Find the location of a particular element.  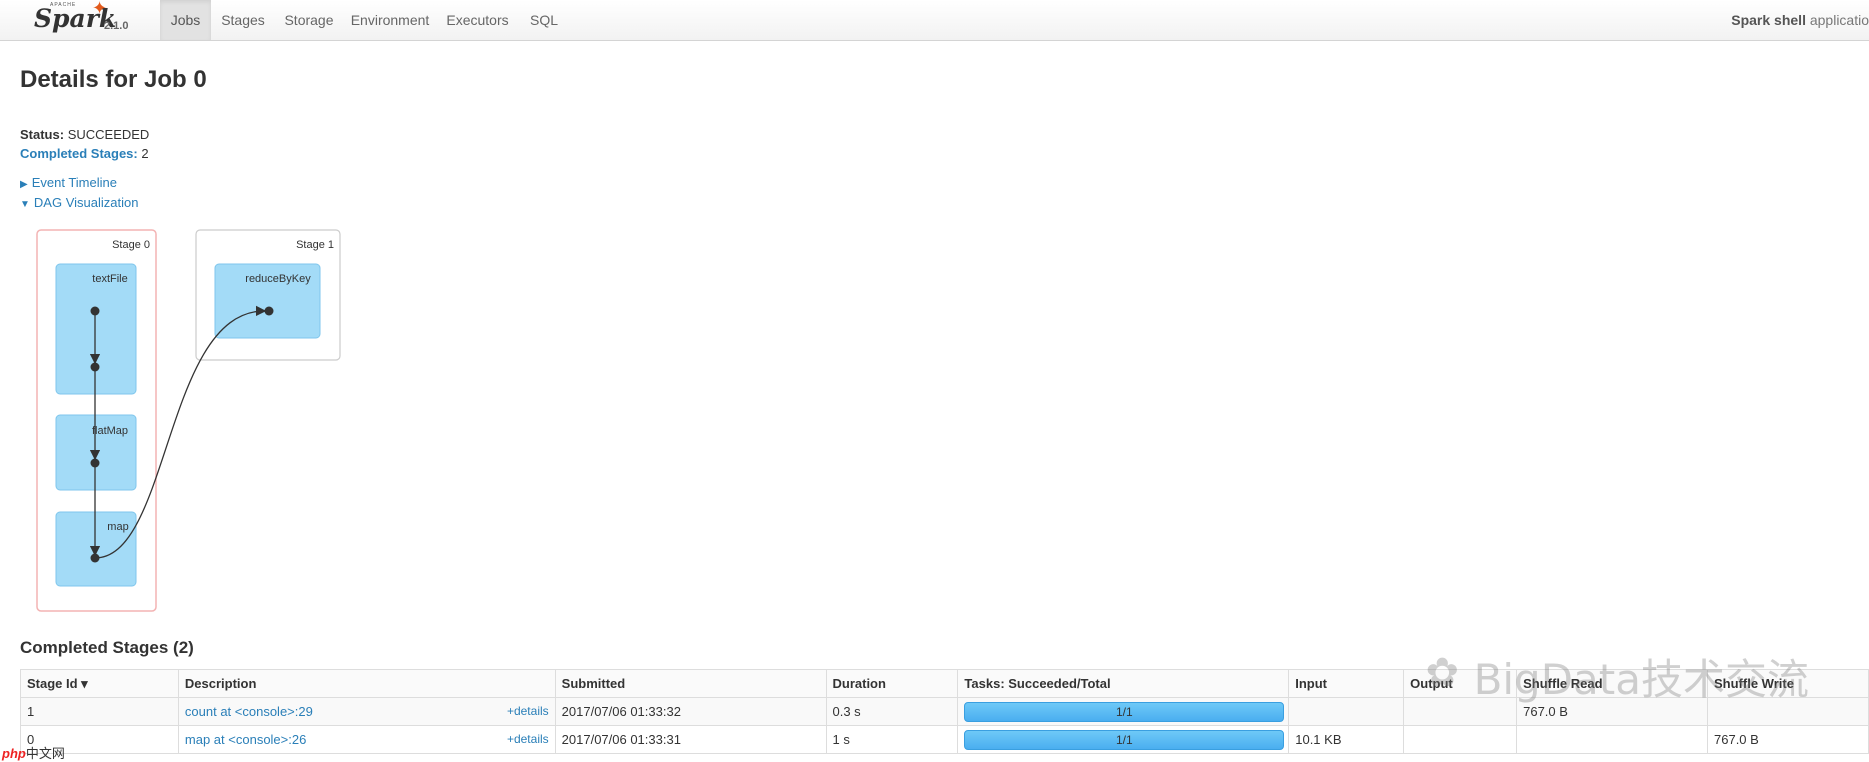

stage-description-link: map at <console>:26 is located at coordinates (245, 739).